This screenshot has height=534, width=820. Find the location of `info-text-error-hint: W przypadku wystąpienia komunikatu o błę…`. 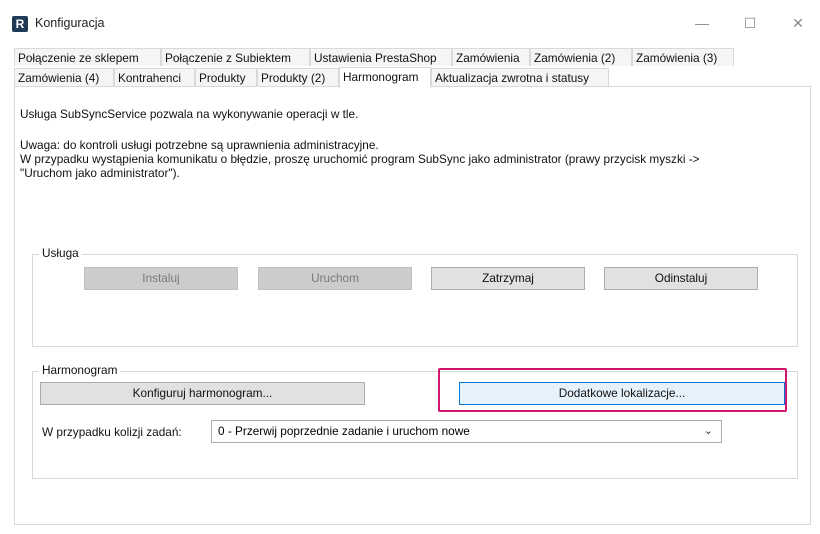

info-text-error-hint: W przypadku wystąpienia komunikatu o błę… is located at coordinates (360, 159).